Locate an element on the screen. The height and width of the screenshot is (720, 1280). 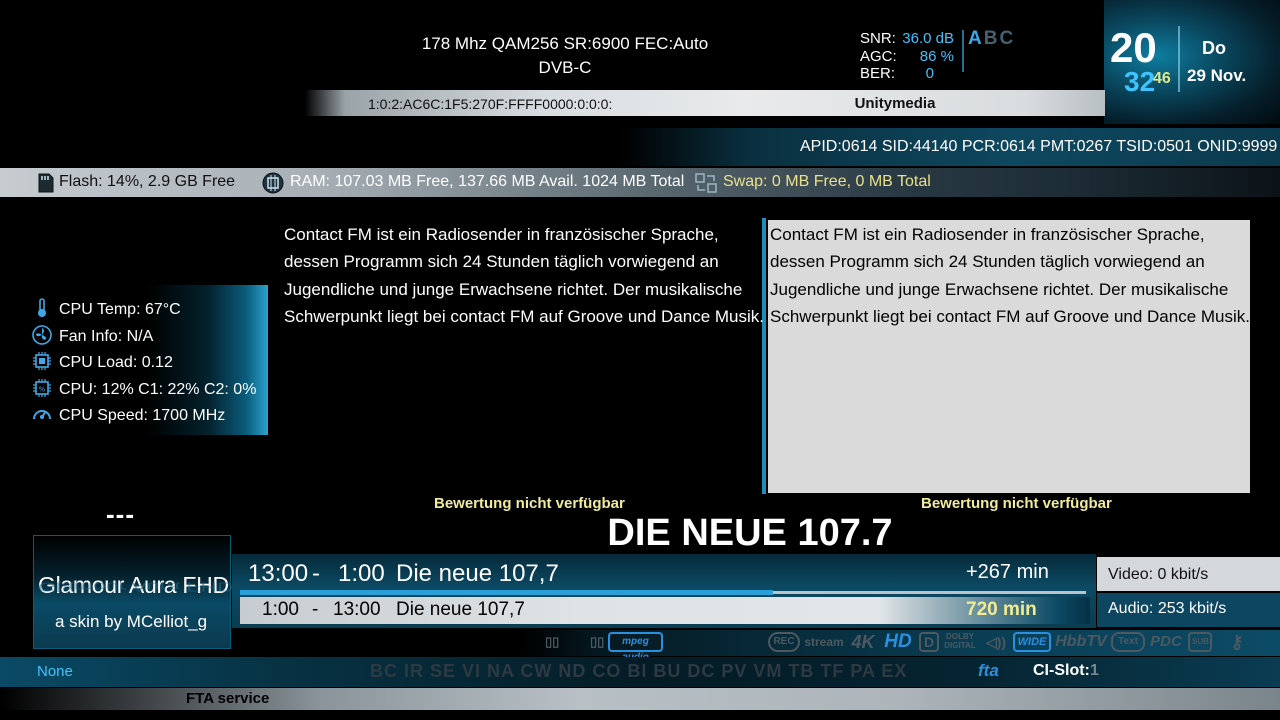
placeholder-dash: --- is located at coordinates (120, 514).